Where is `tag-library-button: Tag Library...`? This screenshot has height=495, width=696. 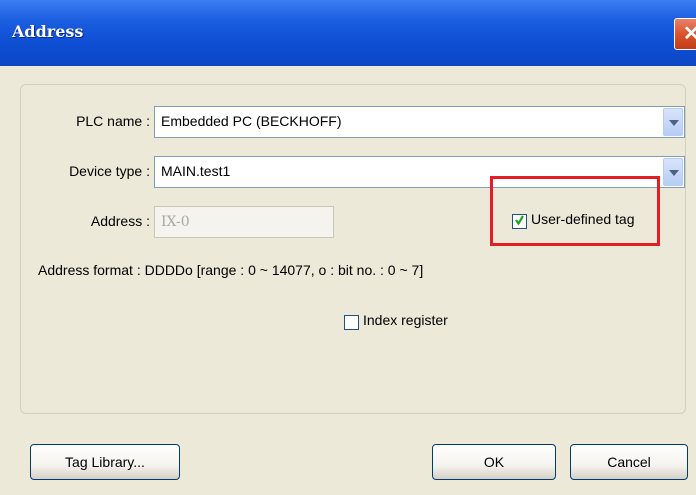 tag-library-button: Tag Library... is located at coordinates (105, 462).